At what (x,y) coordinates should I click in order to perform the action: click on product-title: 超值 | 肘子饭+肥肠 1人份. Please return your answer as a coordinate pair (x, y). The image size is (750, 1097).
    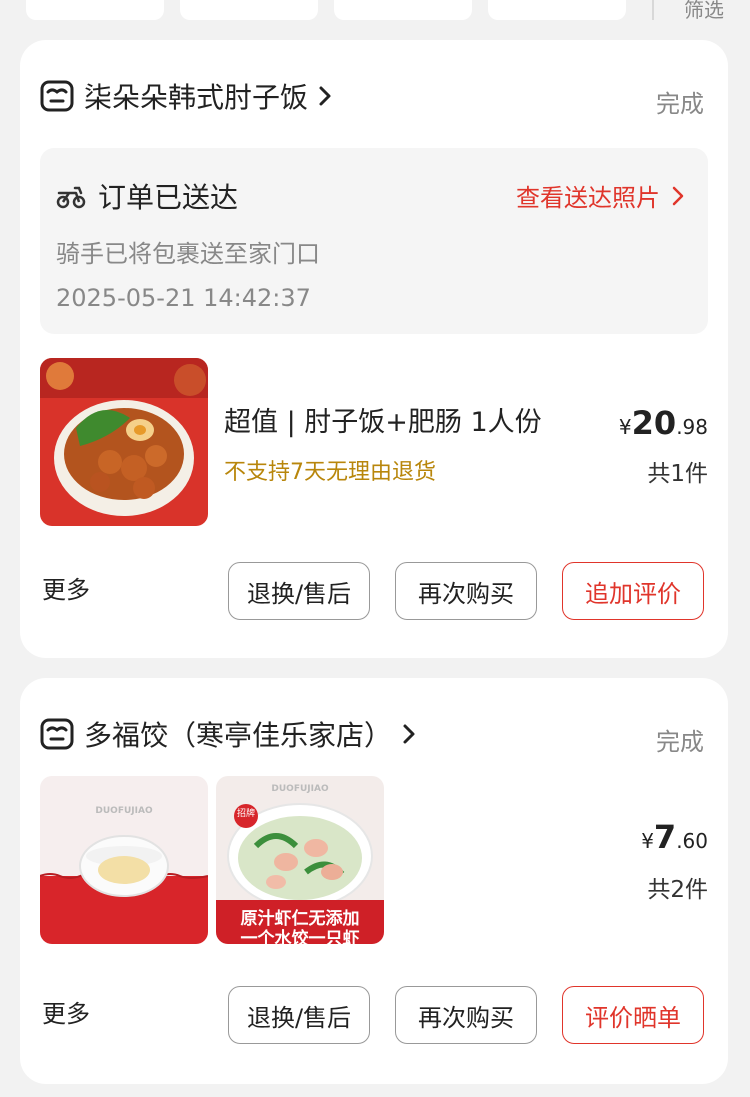
    Looking at the image, I should click on (383, 419).